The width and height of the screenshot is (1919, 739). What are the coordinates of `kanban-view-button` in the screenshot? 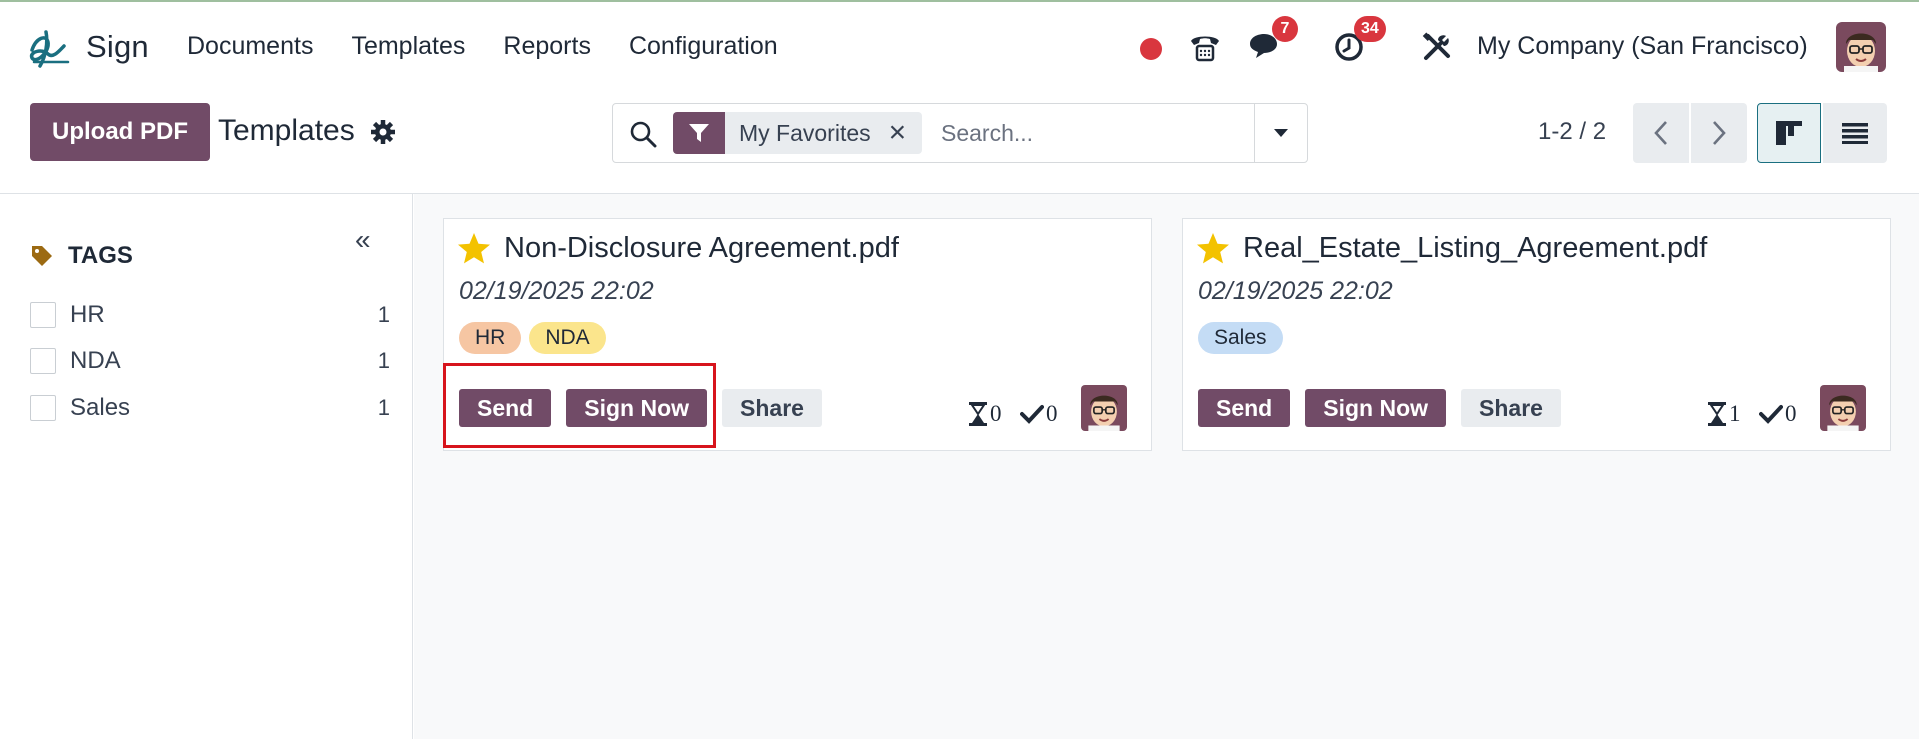 It's located at (1789, 133).